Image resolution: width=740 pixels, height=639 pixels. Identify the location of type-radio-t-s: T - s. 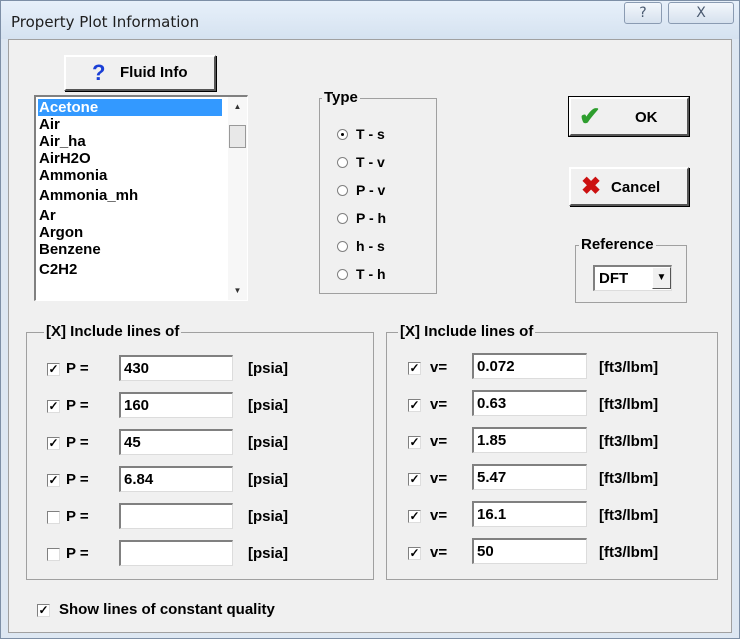
(361, 134).